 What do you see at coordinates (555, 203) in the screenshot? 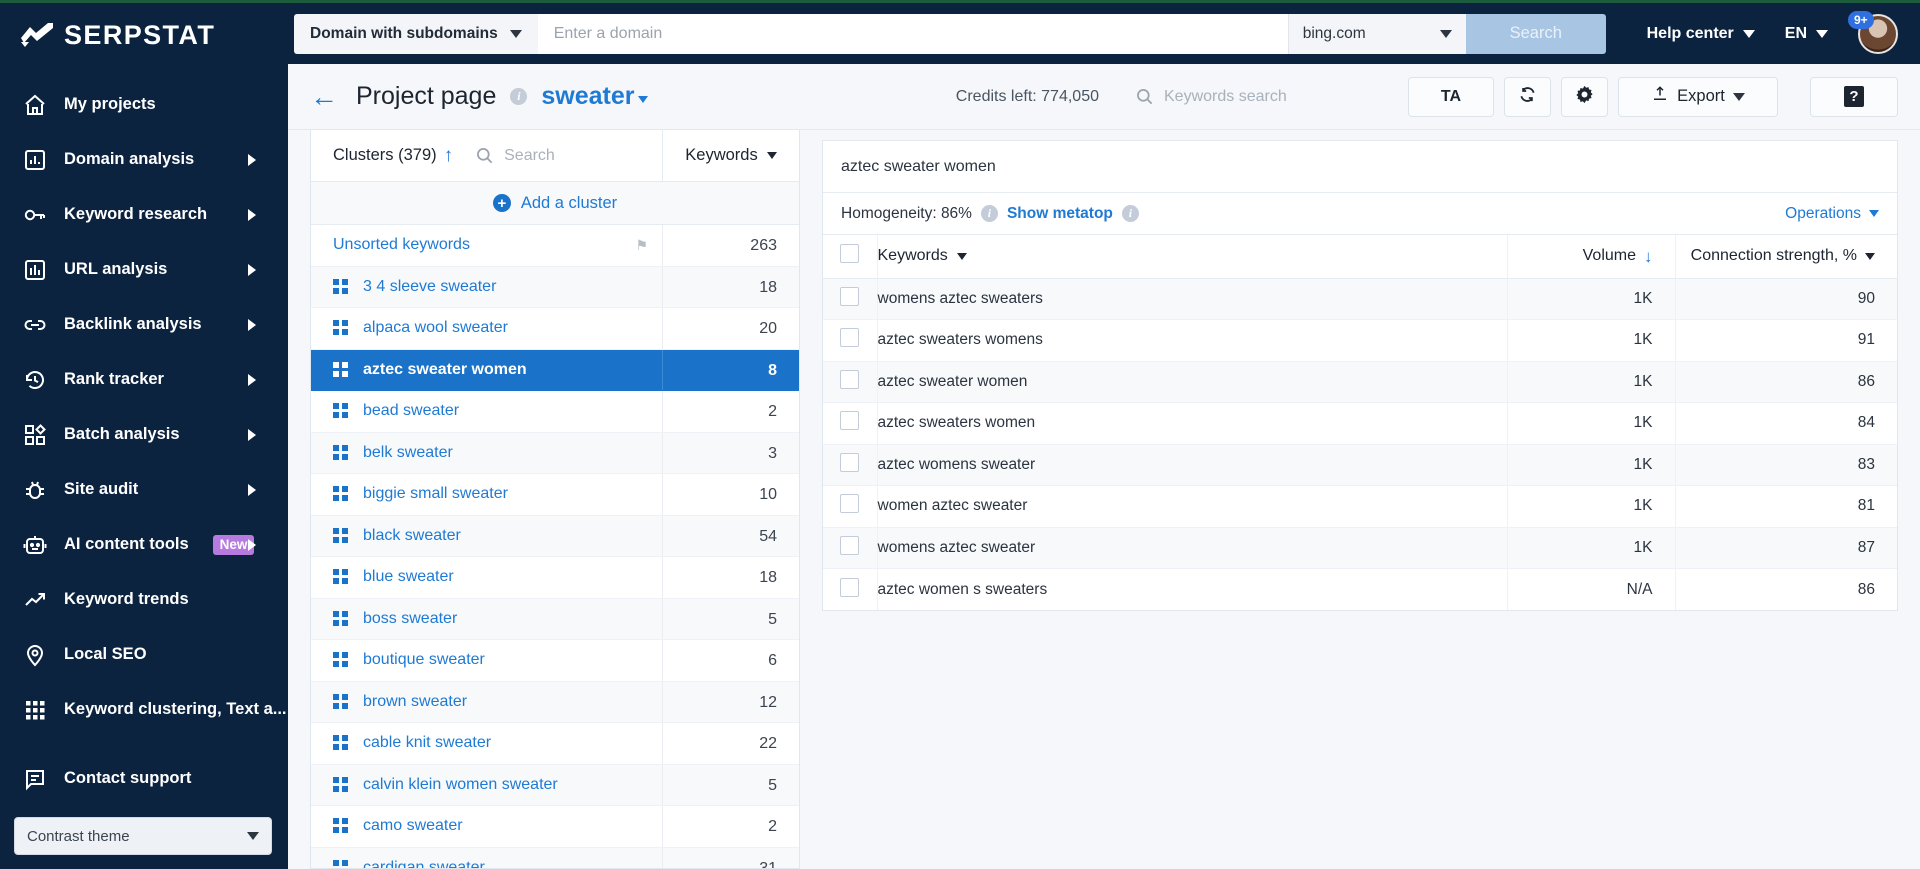
I see `add-cluster-button: + Add a cluster` at bounding box center [555, 203].